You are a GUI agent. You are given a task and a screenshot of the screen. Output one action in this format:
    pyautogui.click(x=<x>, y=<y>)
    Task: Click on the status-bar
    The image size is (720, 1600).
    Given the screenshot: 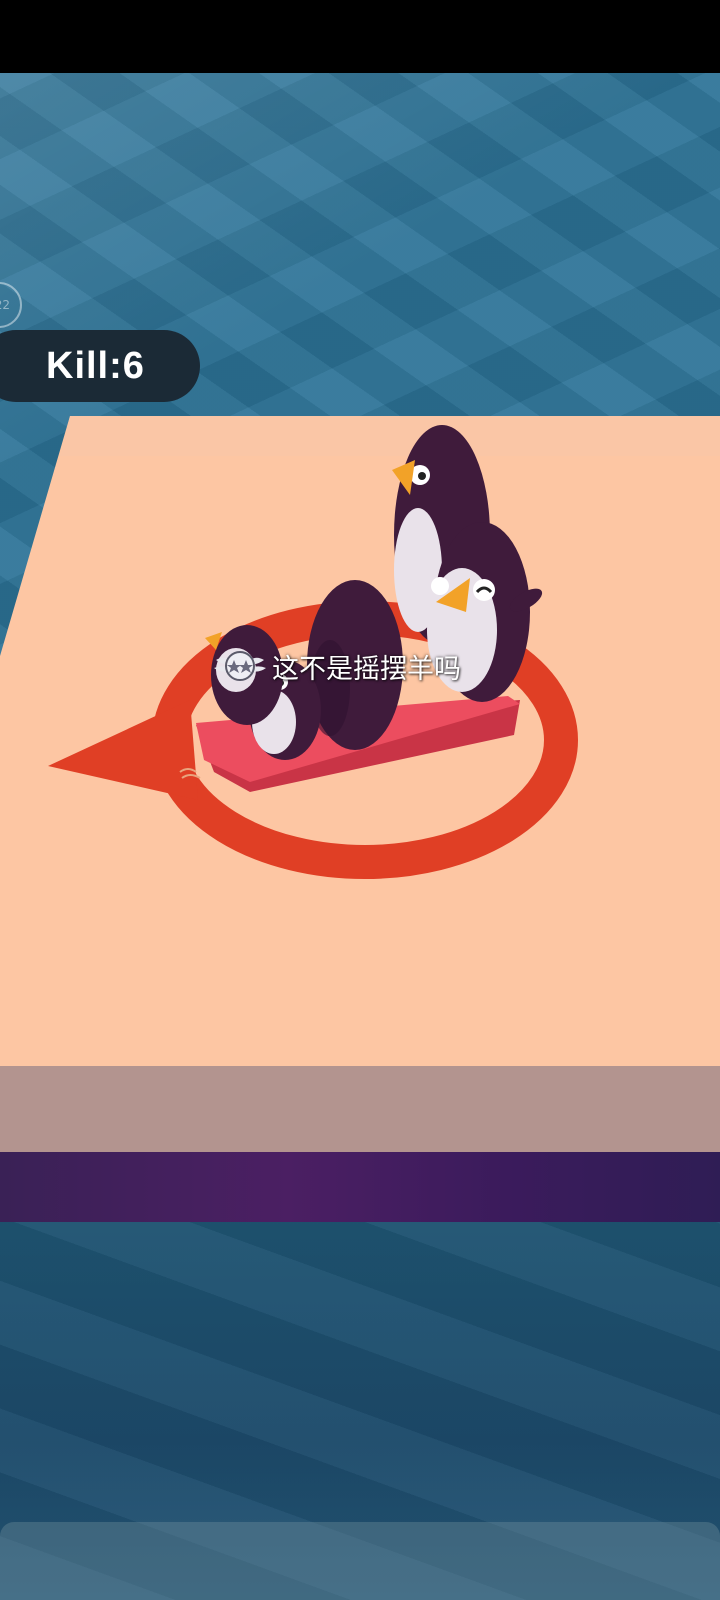 What is the action you would take?
    pyautogui.click(x=360, y=36)
    